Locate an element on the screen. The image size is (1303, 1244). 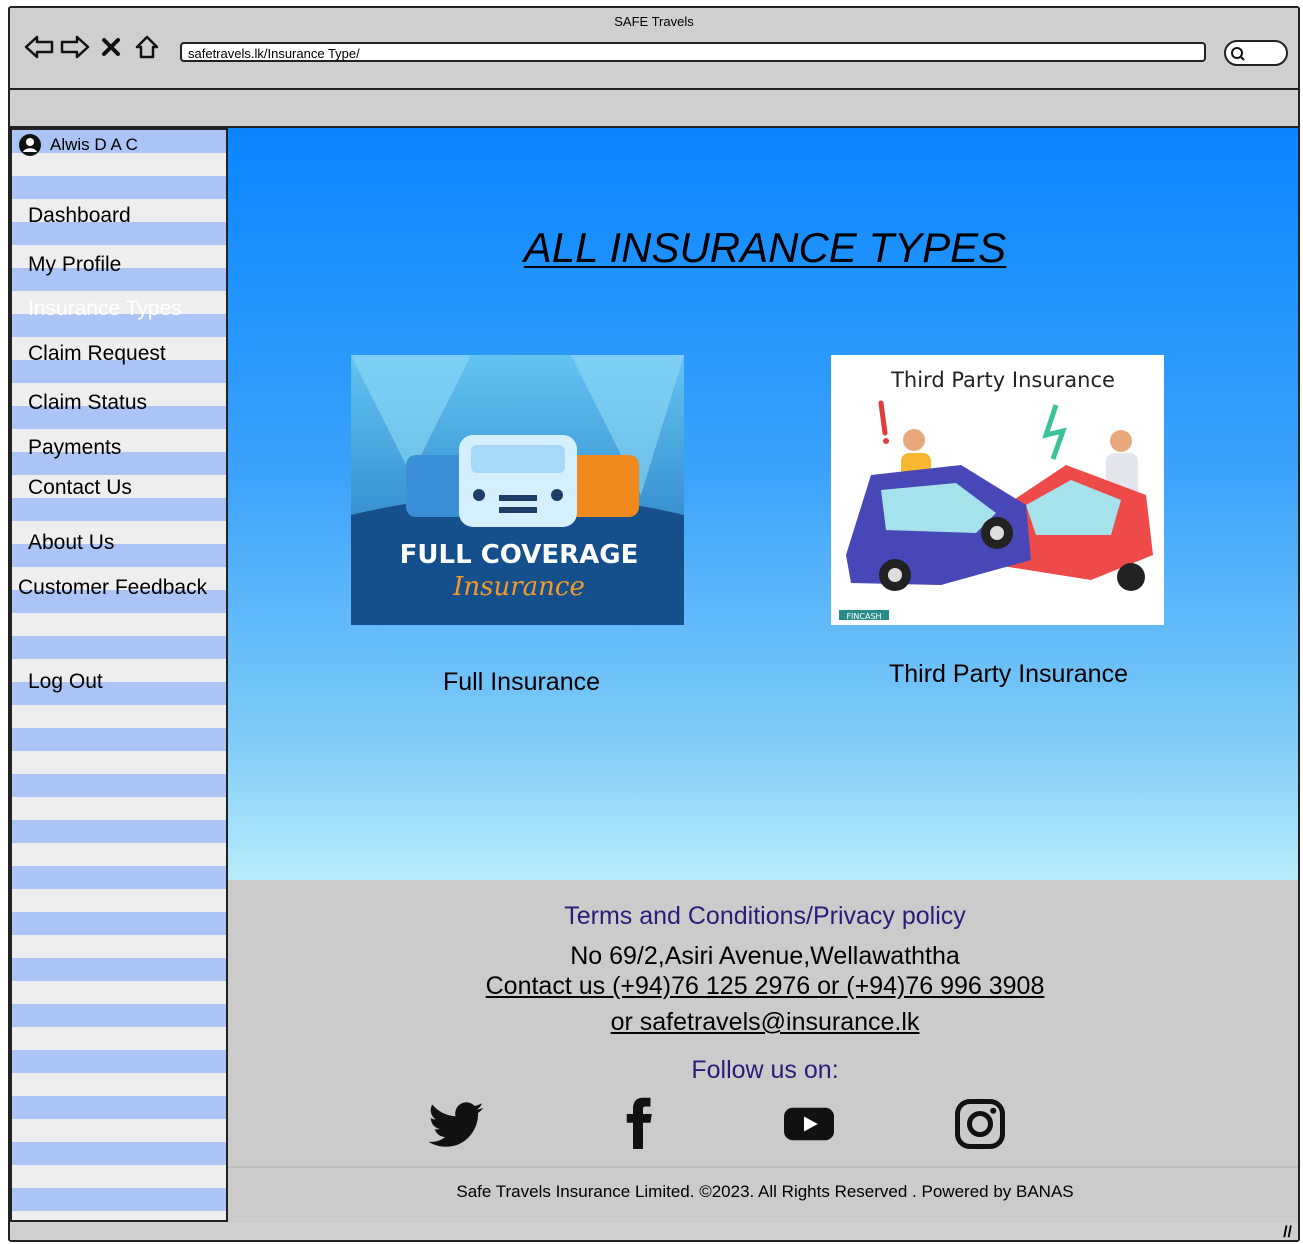
sidebar-item-claim-status: Claim Status is located at coordinates (87, 403).